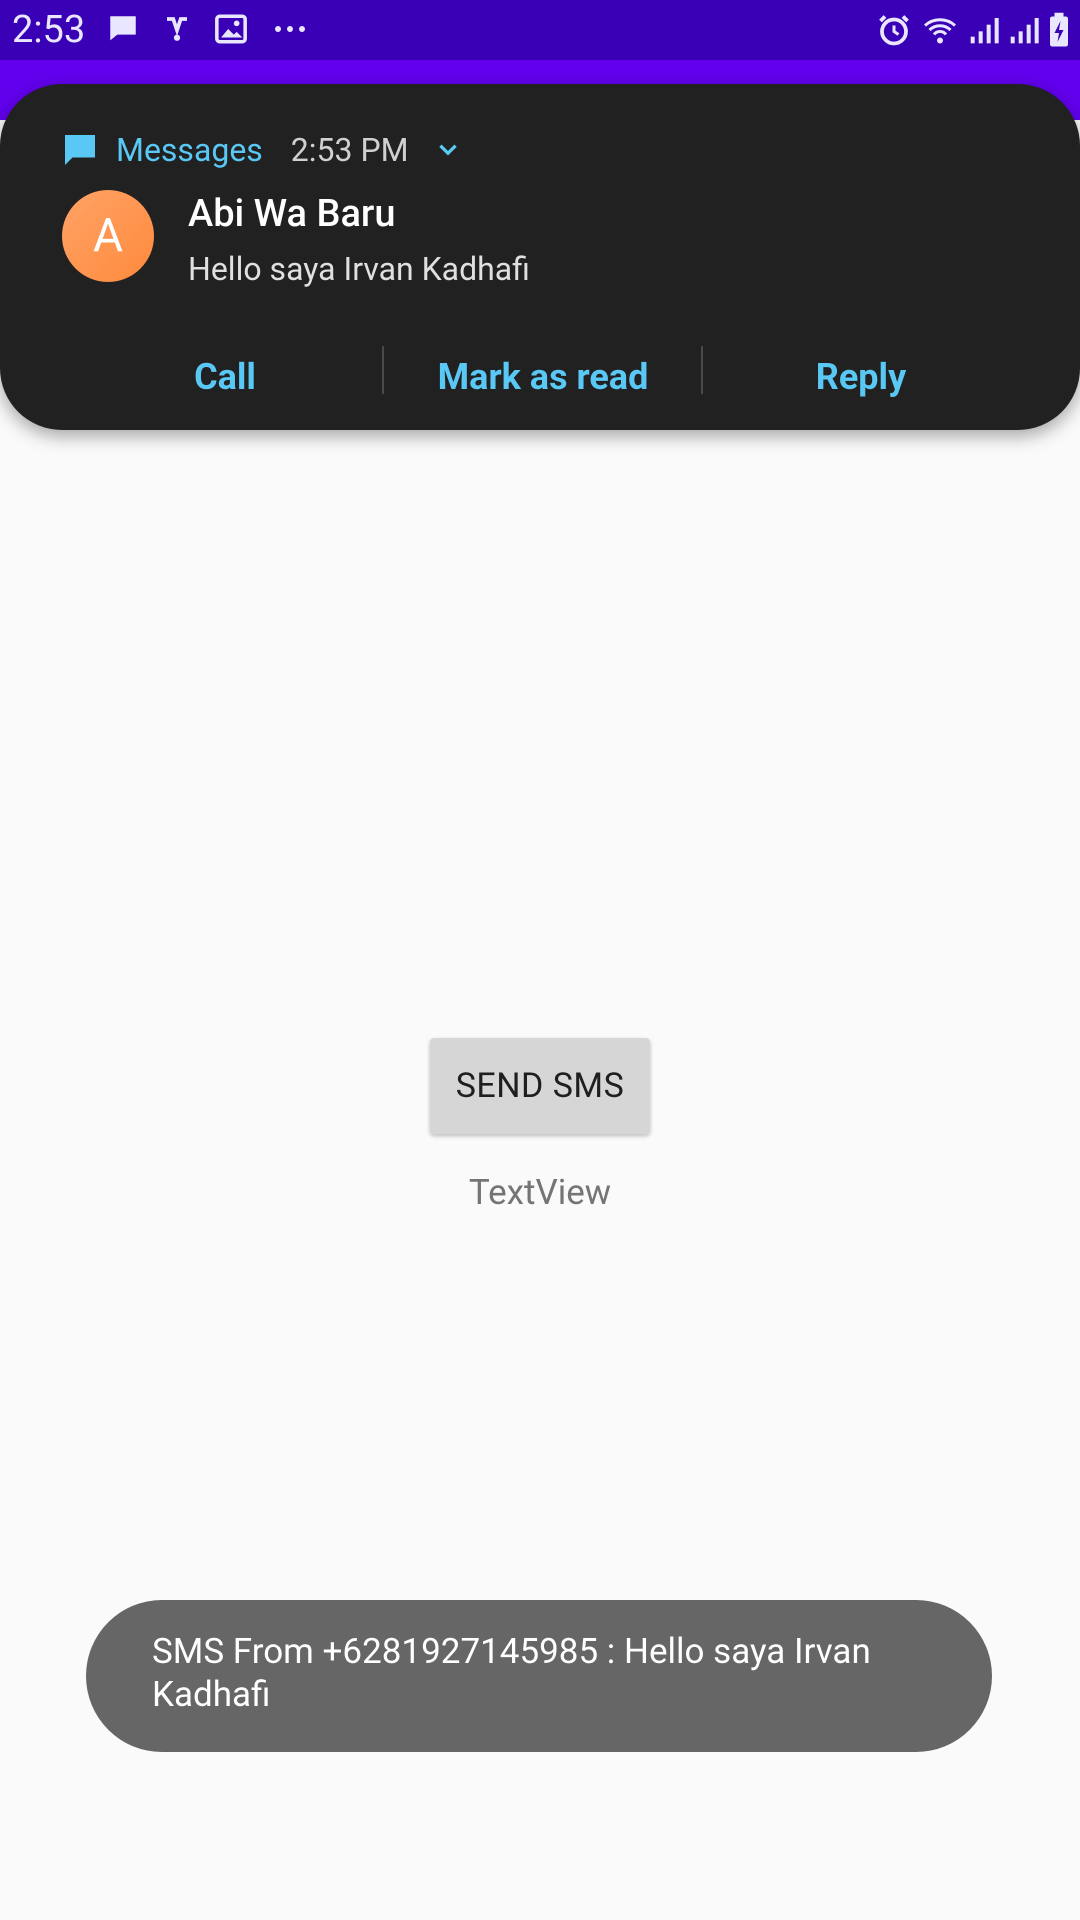 This screenshot has width=1080, height=1920. What do you see at coordinates (189, 150) in the screenshot?
I see `notification-app-name: Messages` at bounding box center [189, 150].